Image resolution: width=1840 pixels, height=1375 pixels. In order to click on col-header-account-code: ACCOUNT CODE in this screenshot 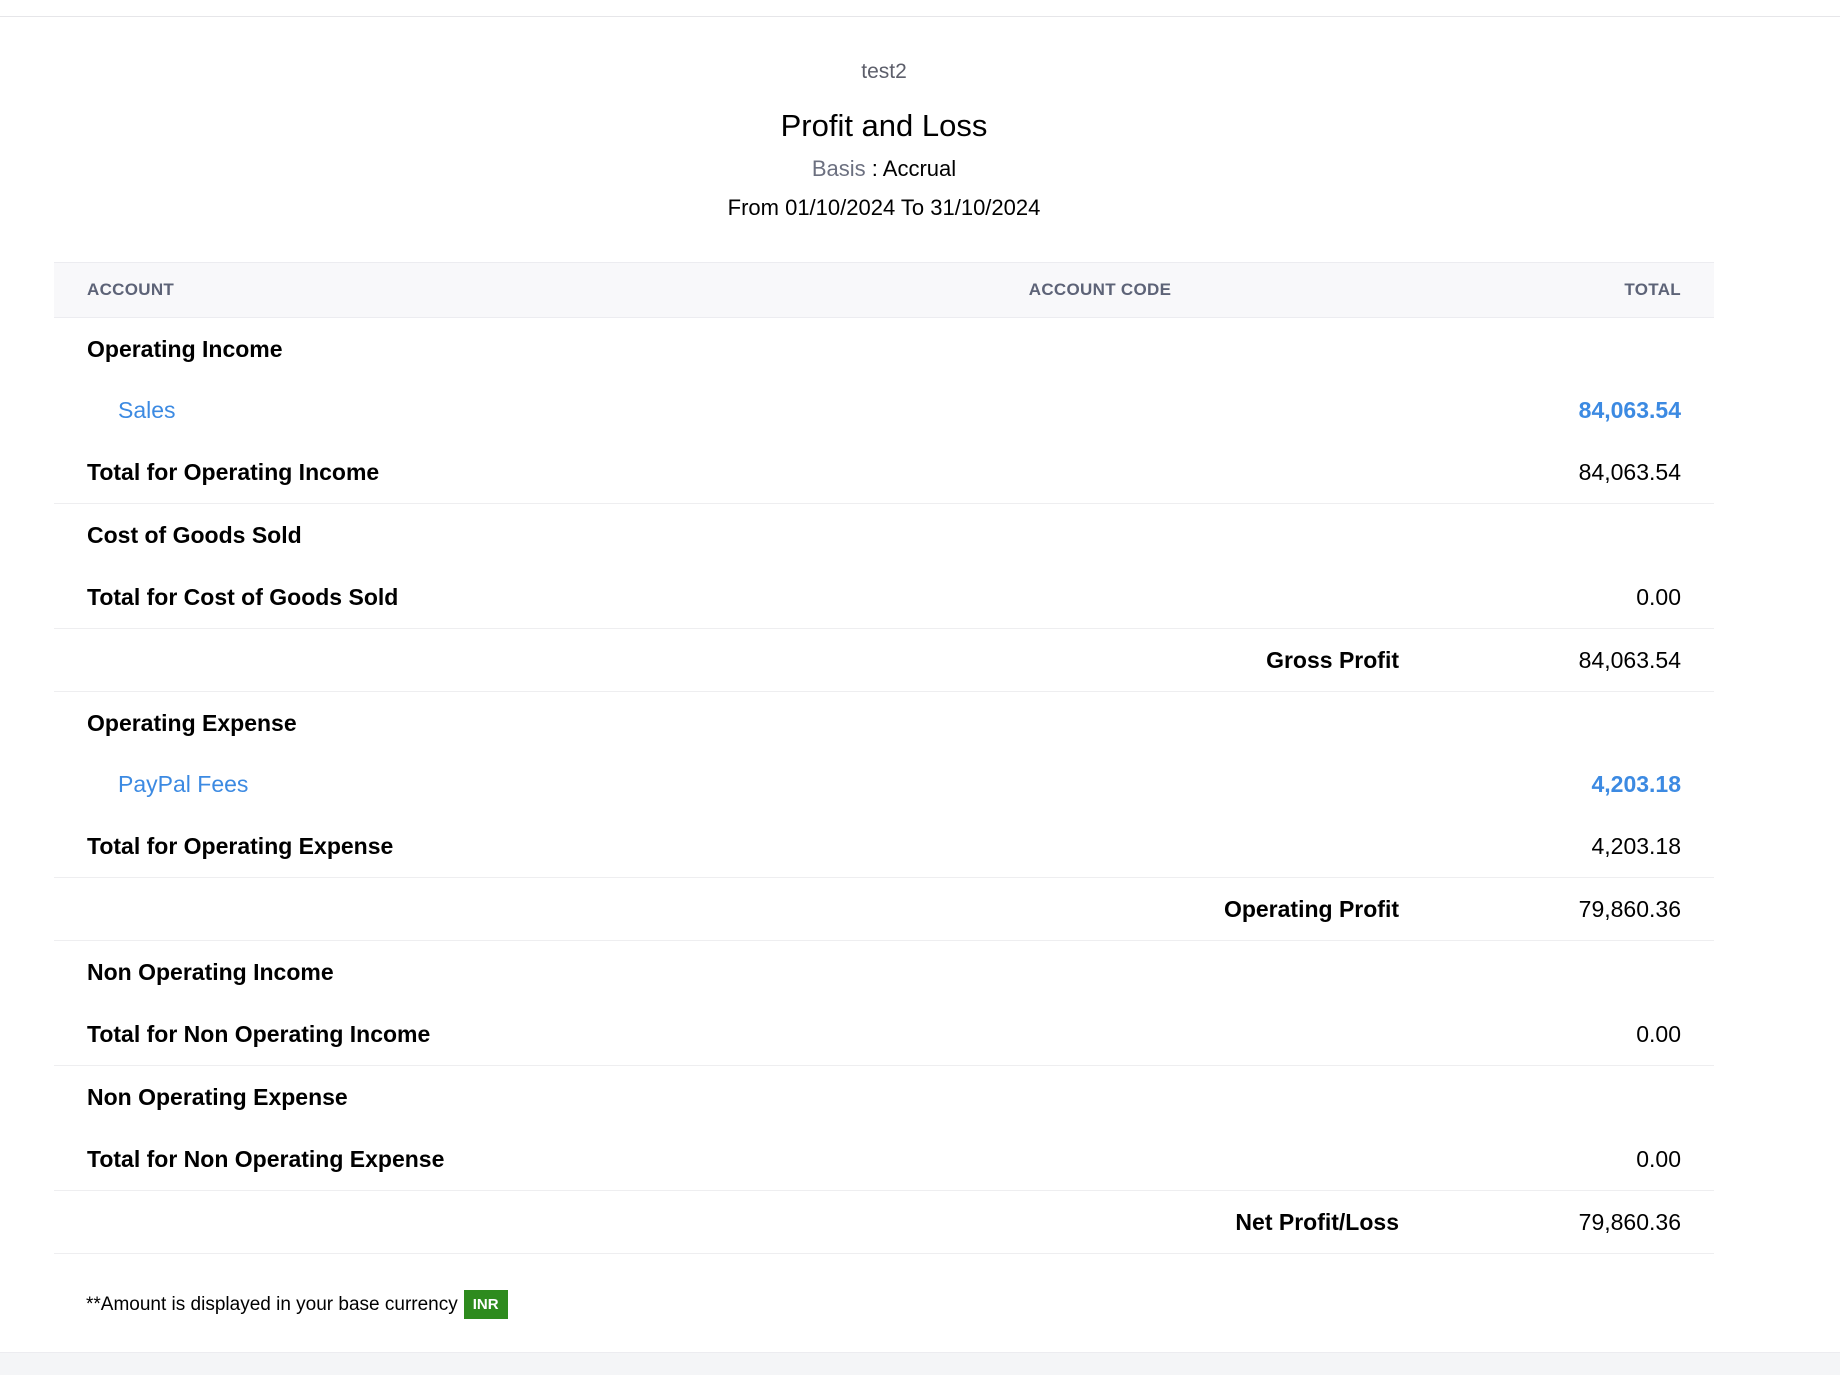, I will do `click(1116, 290)`.